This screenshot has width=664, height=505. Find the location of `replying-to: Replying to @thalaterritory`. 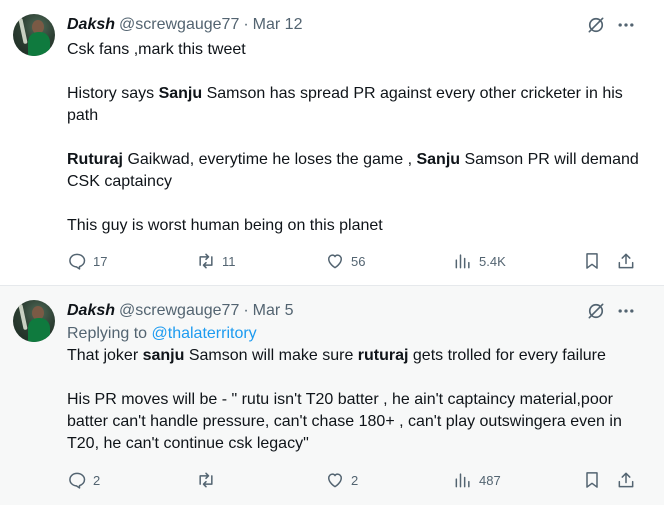

replying-to: Replying to @thalaterritory is located at coordinates (162, 333).